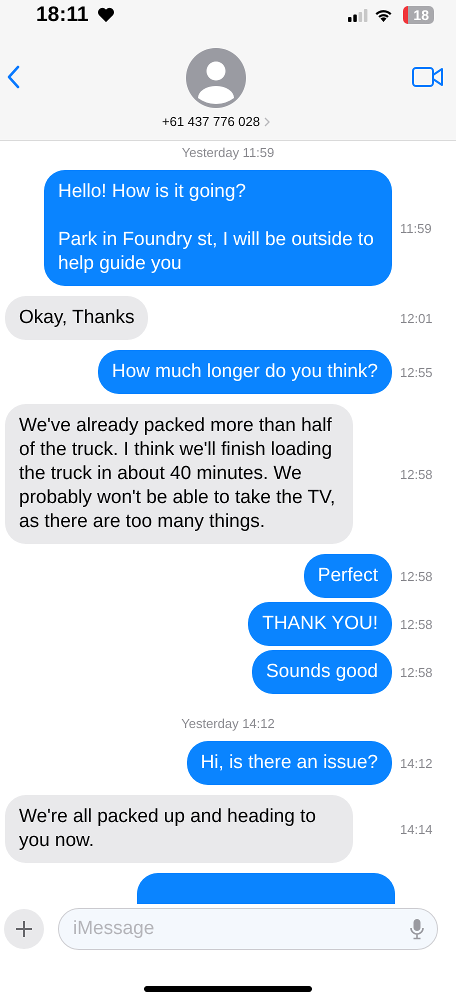  I want to click on message-bubble: THANK YOU!, so click(320, 624).